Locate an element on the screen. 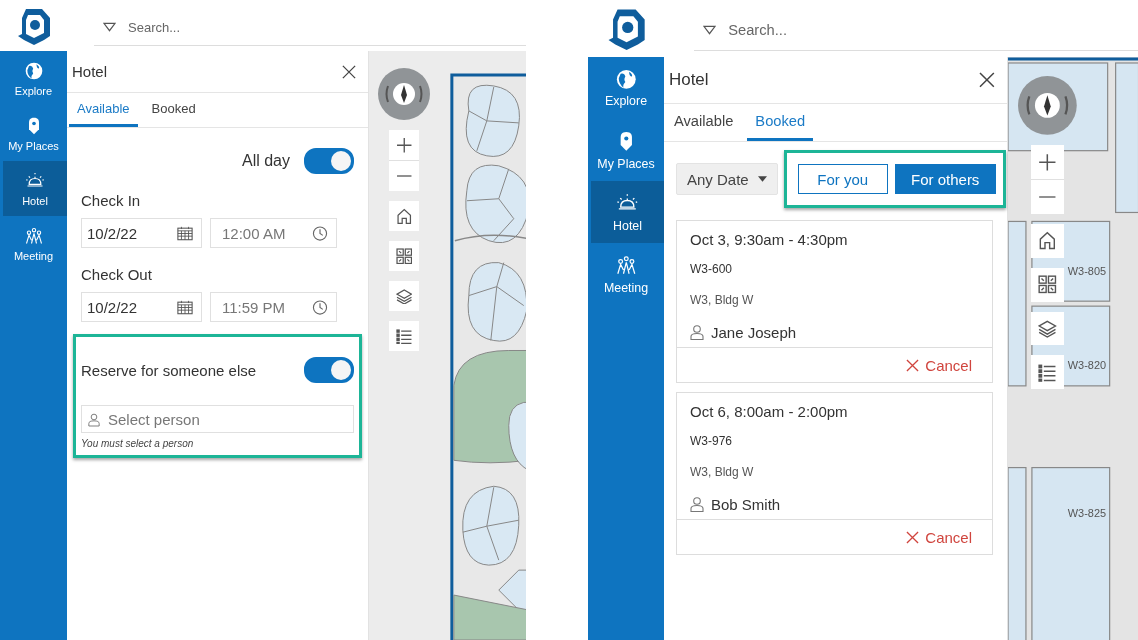 This screenshot has height=640, width=1138. section-label: Check In is located at coordinates (111, 200).